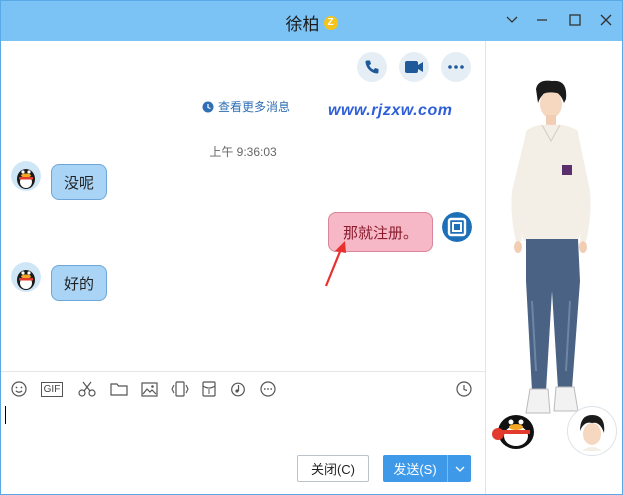 The height and width of the screenshot is (495, 623). Describe the element at coordinates (268, 389) in the screenshot. I see `more-dots-icon` at that location.